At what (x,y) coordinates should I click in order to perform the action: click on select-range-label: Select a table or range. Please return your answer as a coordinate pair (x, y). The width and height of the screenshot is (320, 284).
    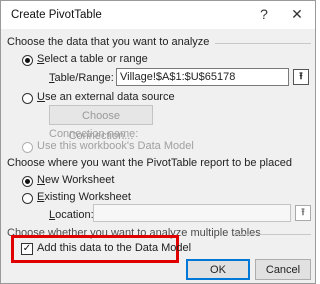
    Looking at the image, I should click on (92, 59).